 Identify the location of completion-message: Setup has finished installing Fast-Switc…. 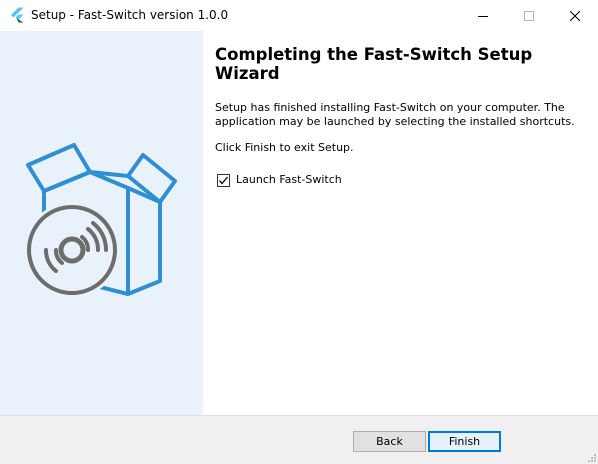
(395, 114).